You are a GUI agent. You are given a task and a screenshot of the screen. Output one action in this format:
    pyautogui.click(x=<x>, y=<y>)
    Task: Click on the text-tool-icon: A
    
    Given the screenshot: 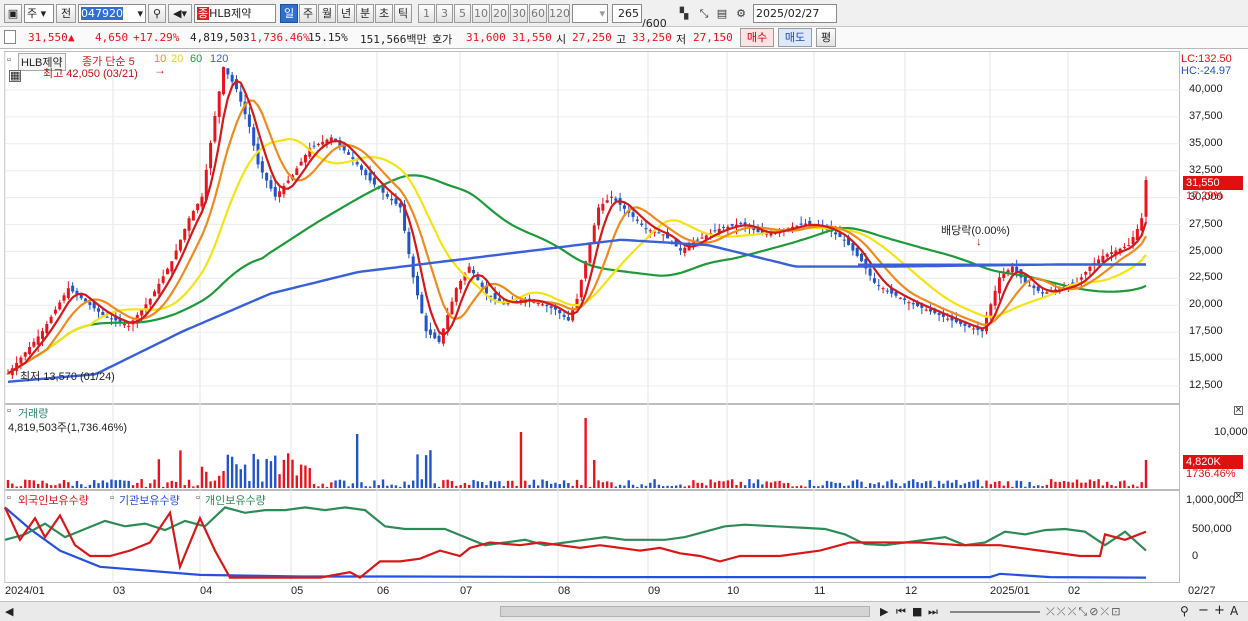 What is the action you would take?
    pyautogui.click(x=1234, y=611)
    